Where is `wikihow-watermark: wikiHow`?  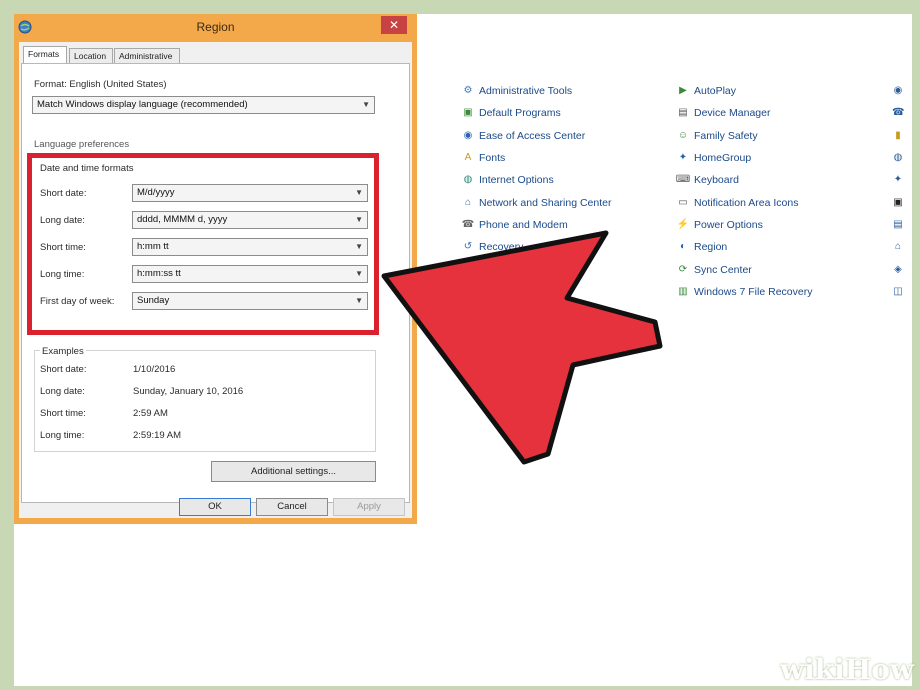
wikihow-watermark: wikiHow is located at coordinates (846, 669).